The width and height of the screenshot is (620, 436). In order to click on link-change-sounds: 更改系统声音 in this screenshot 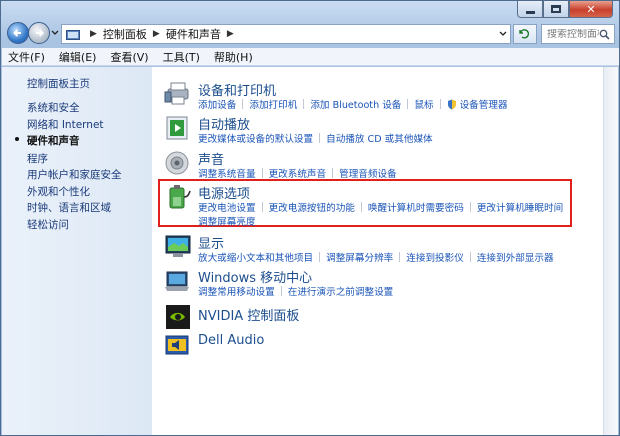, I will do `click(298, 173)`.